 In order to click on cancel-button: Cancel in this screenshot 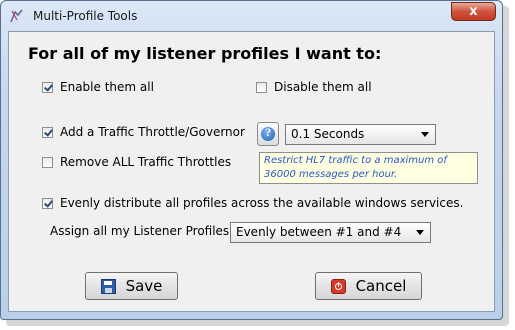, I will do `click(368, 286)`.